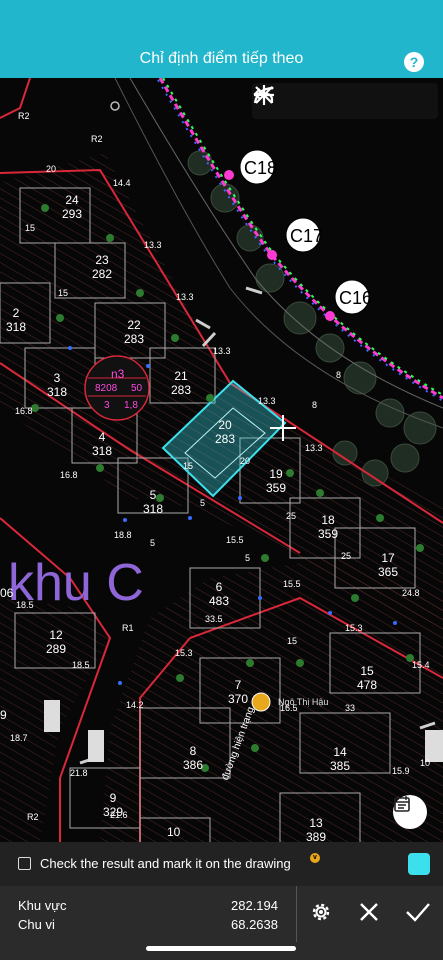 The width and height of the screenshot is (443, 960). What do you see at coordinates (123, 535) in the screenshot?
I see `dim-label: 18.8` at bounding box center [123, 535].